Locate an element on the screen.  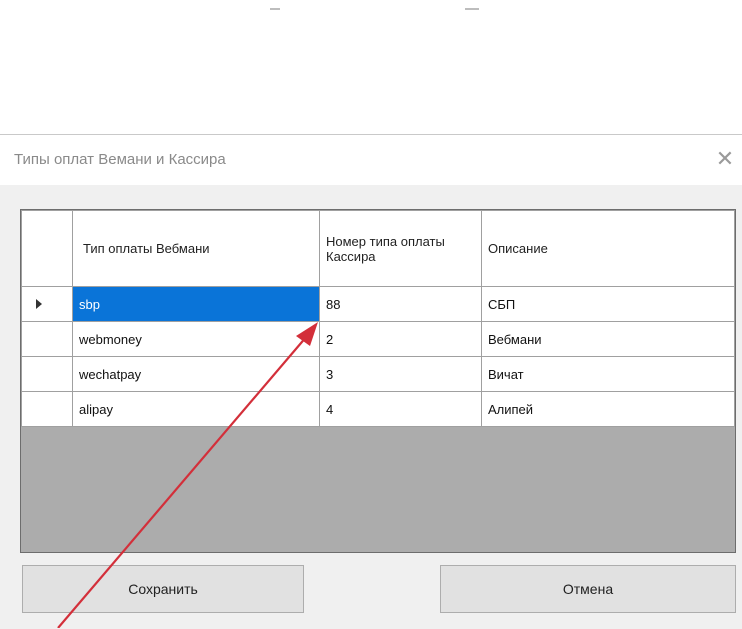
cell-number: 4 is located at coordinates (400, 409).